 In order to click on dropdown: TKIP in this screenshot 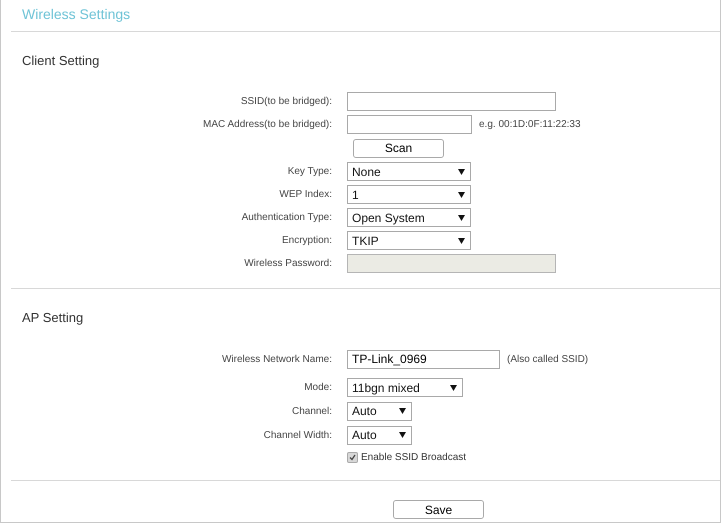, I will do `click(409, 240)`.